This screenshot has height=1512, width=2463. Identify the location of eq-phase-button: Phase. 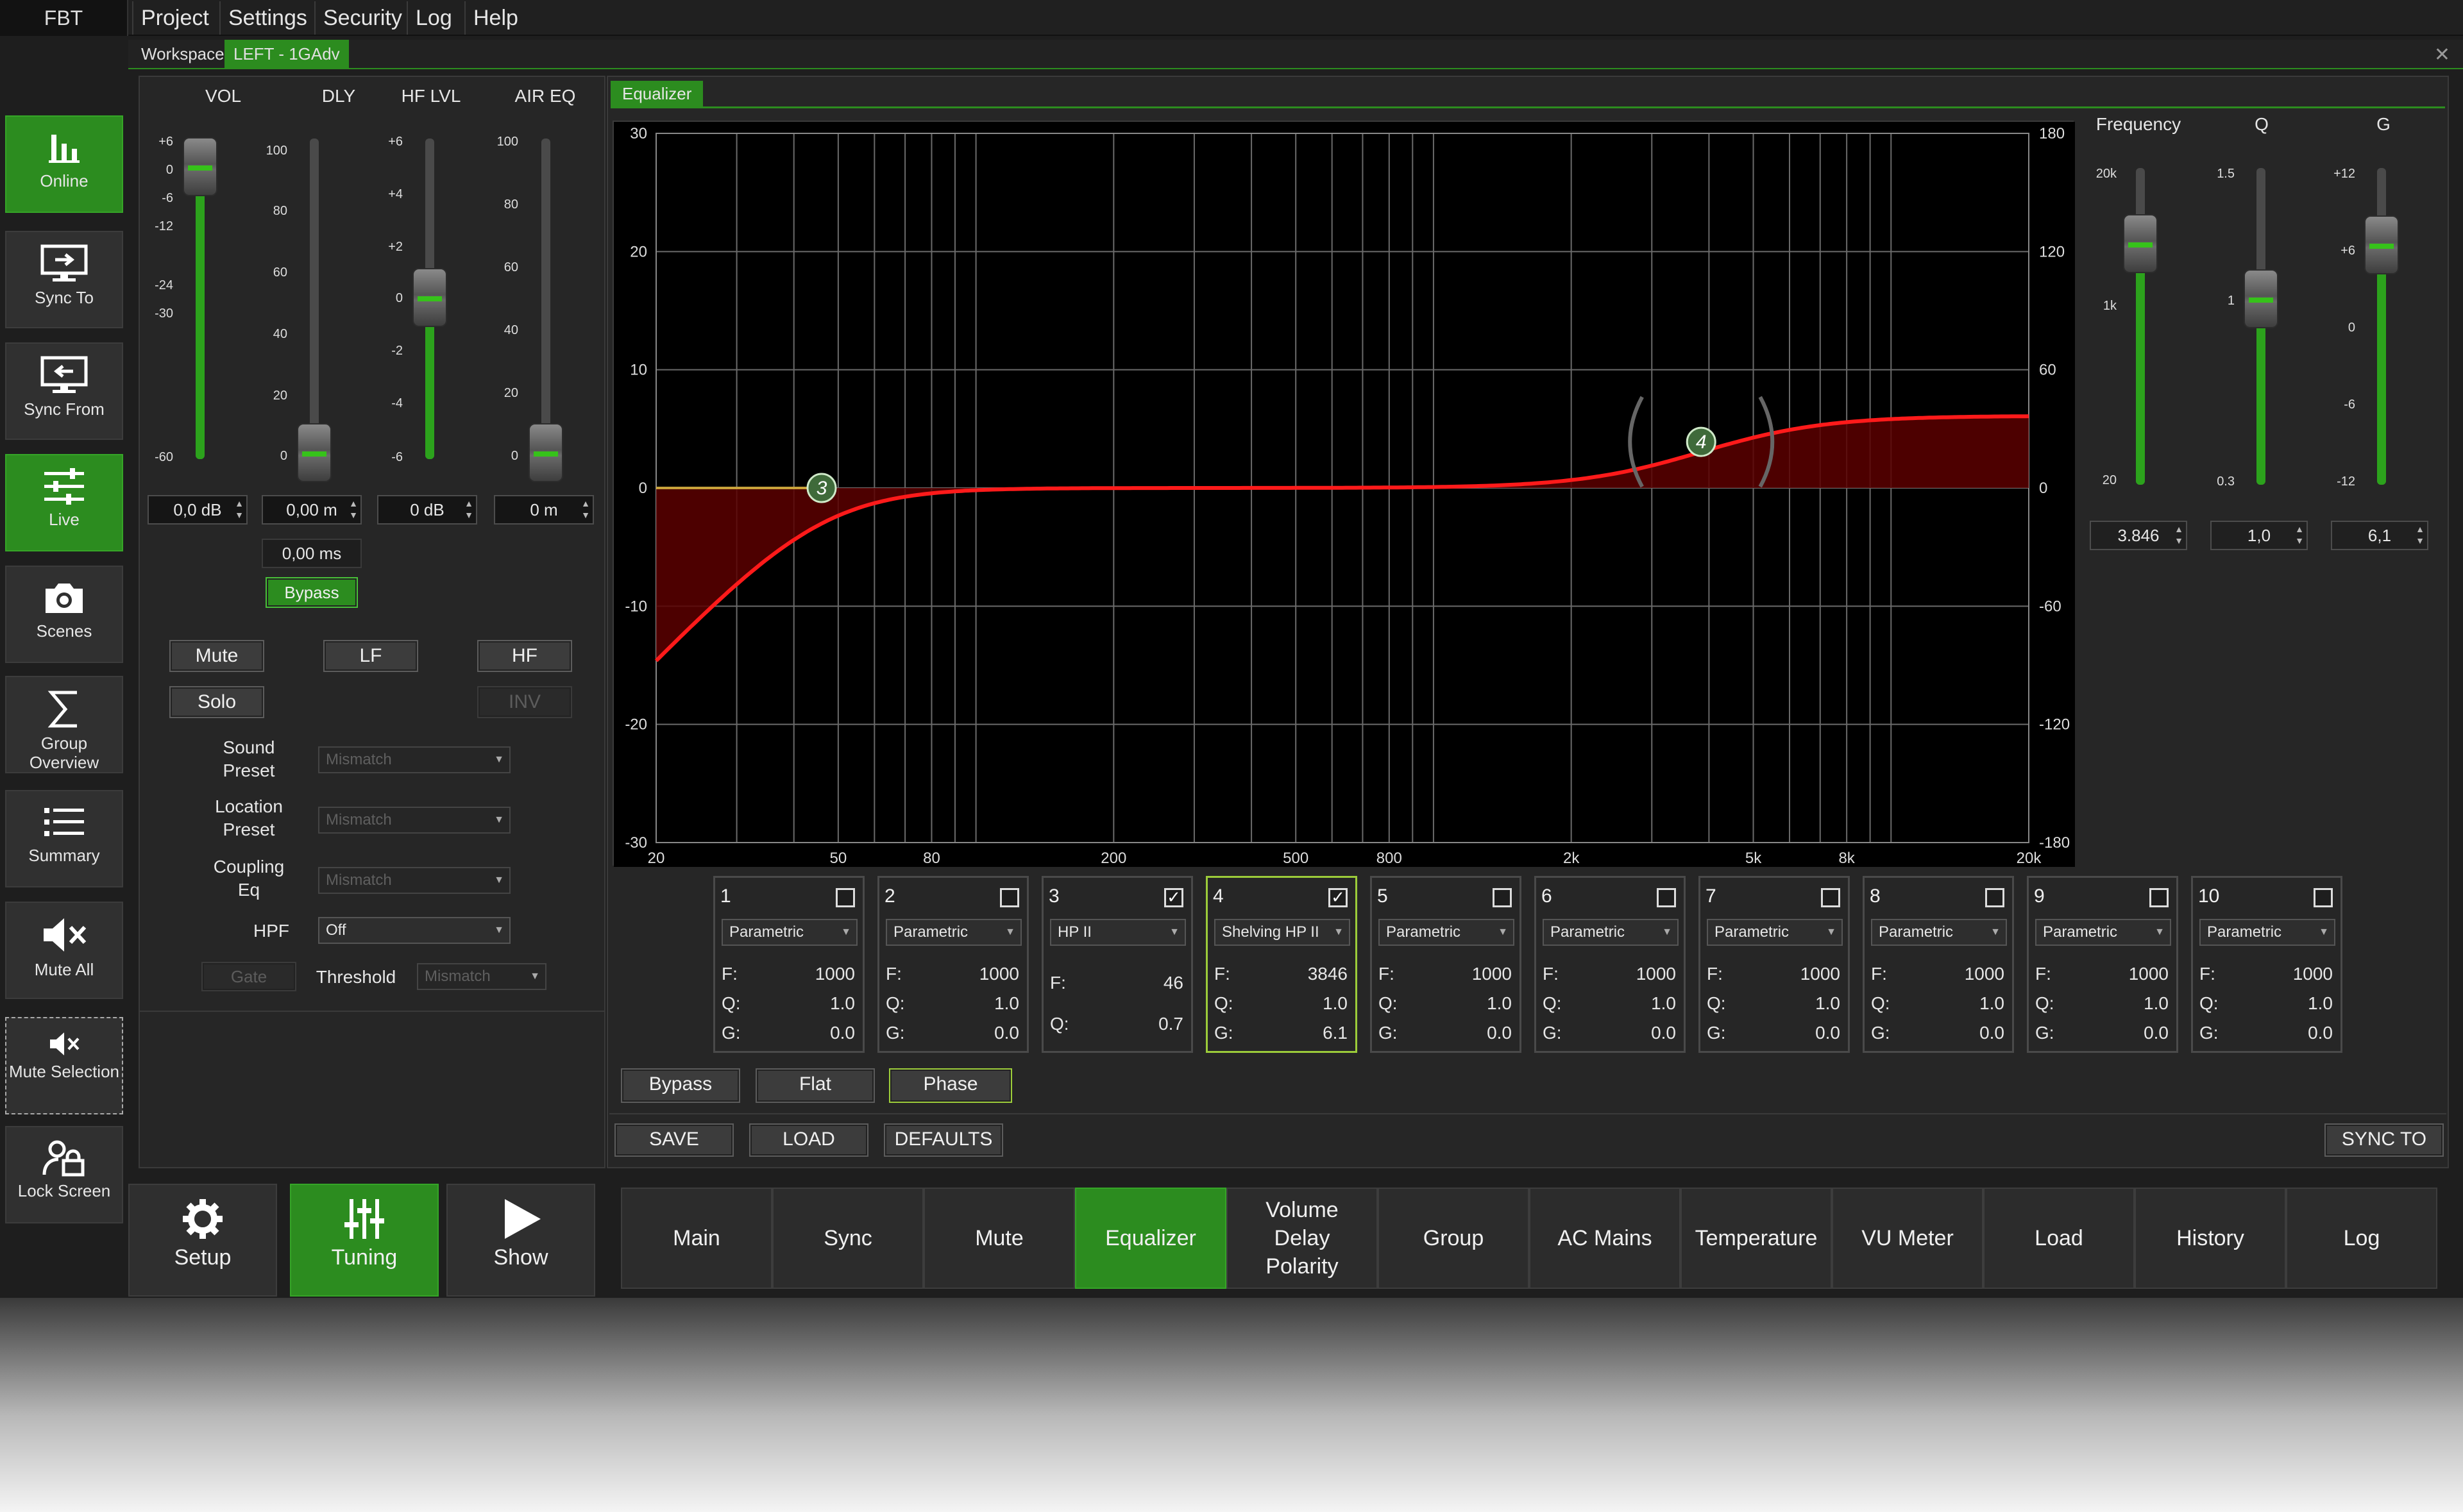
(950, 1085).